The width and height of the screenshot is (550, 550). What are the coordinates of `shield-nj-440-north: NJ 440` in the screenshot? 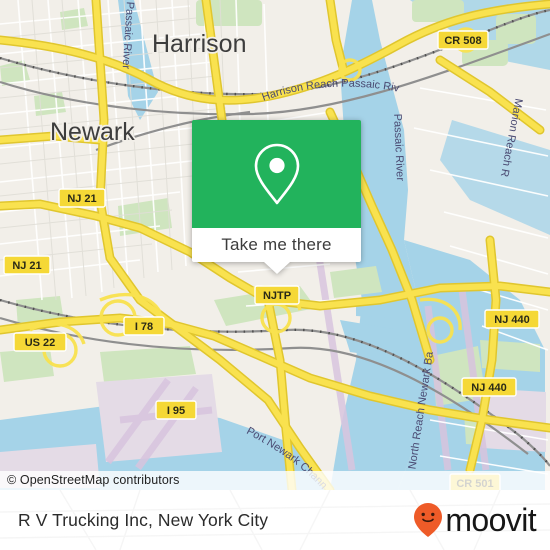 It's located at (512, 319).